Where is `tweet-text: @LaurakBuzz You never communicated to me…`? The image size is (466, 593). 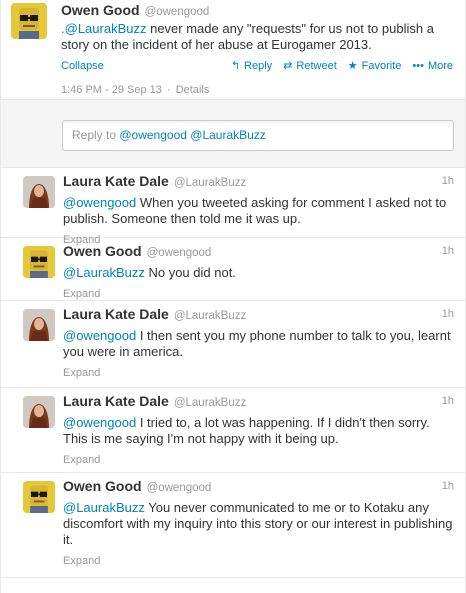 tweet-text: @LaurakBuzz You never communicated to me… is located at coordinates (258, 524).